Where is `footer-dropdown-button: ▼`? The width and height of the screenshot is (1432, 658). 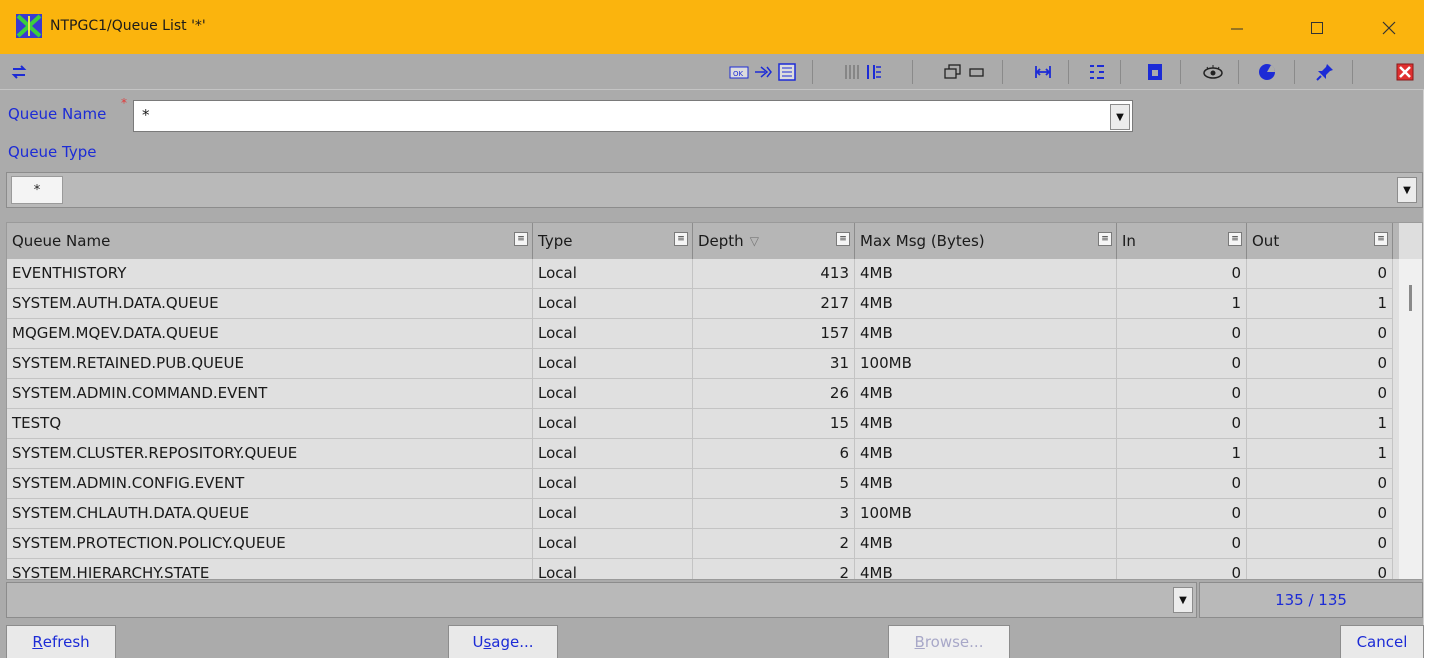 footer-dropdown-button: ▼ is located at coordinates (1183, 600).